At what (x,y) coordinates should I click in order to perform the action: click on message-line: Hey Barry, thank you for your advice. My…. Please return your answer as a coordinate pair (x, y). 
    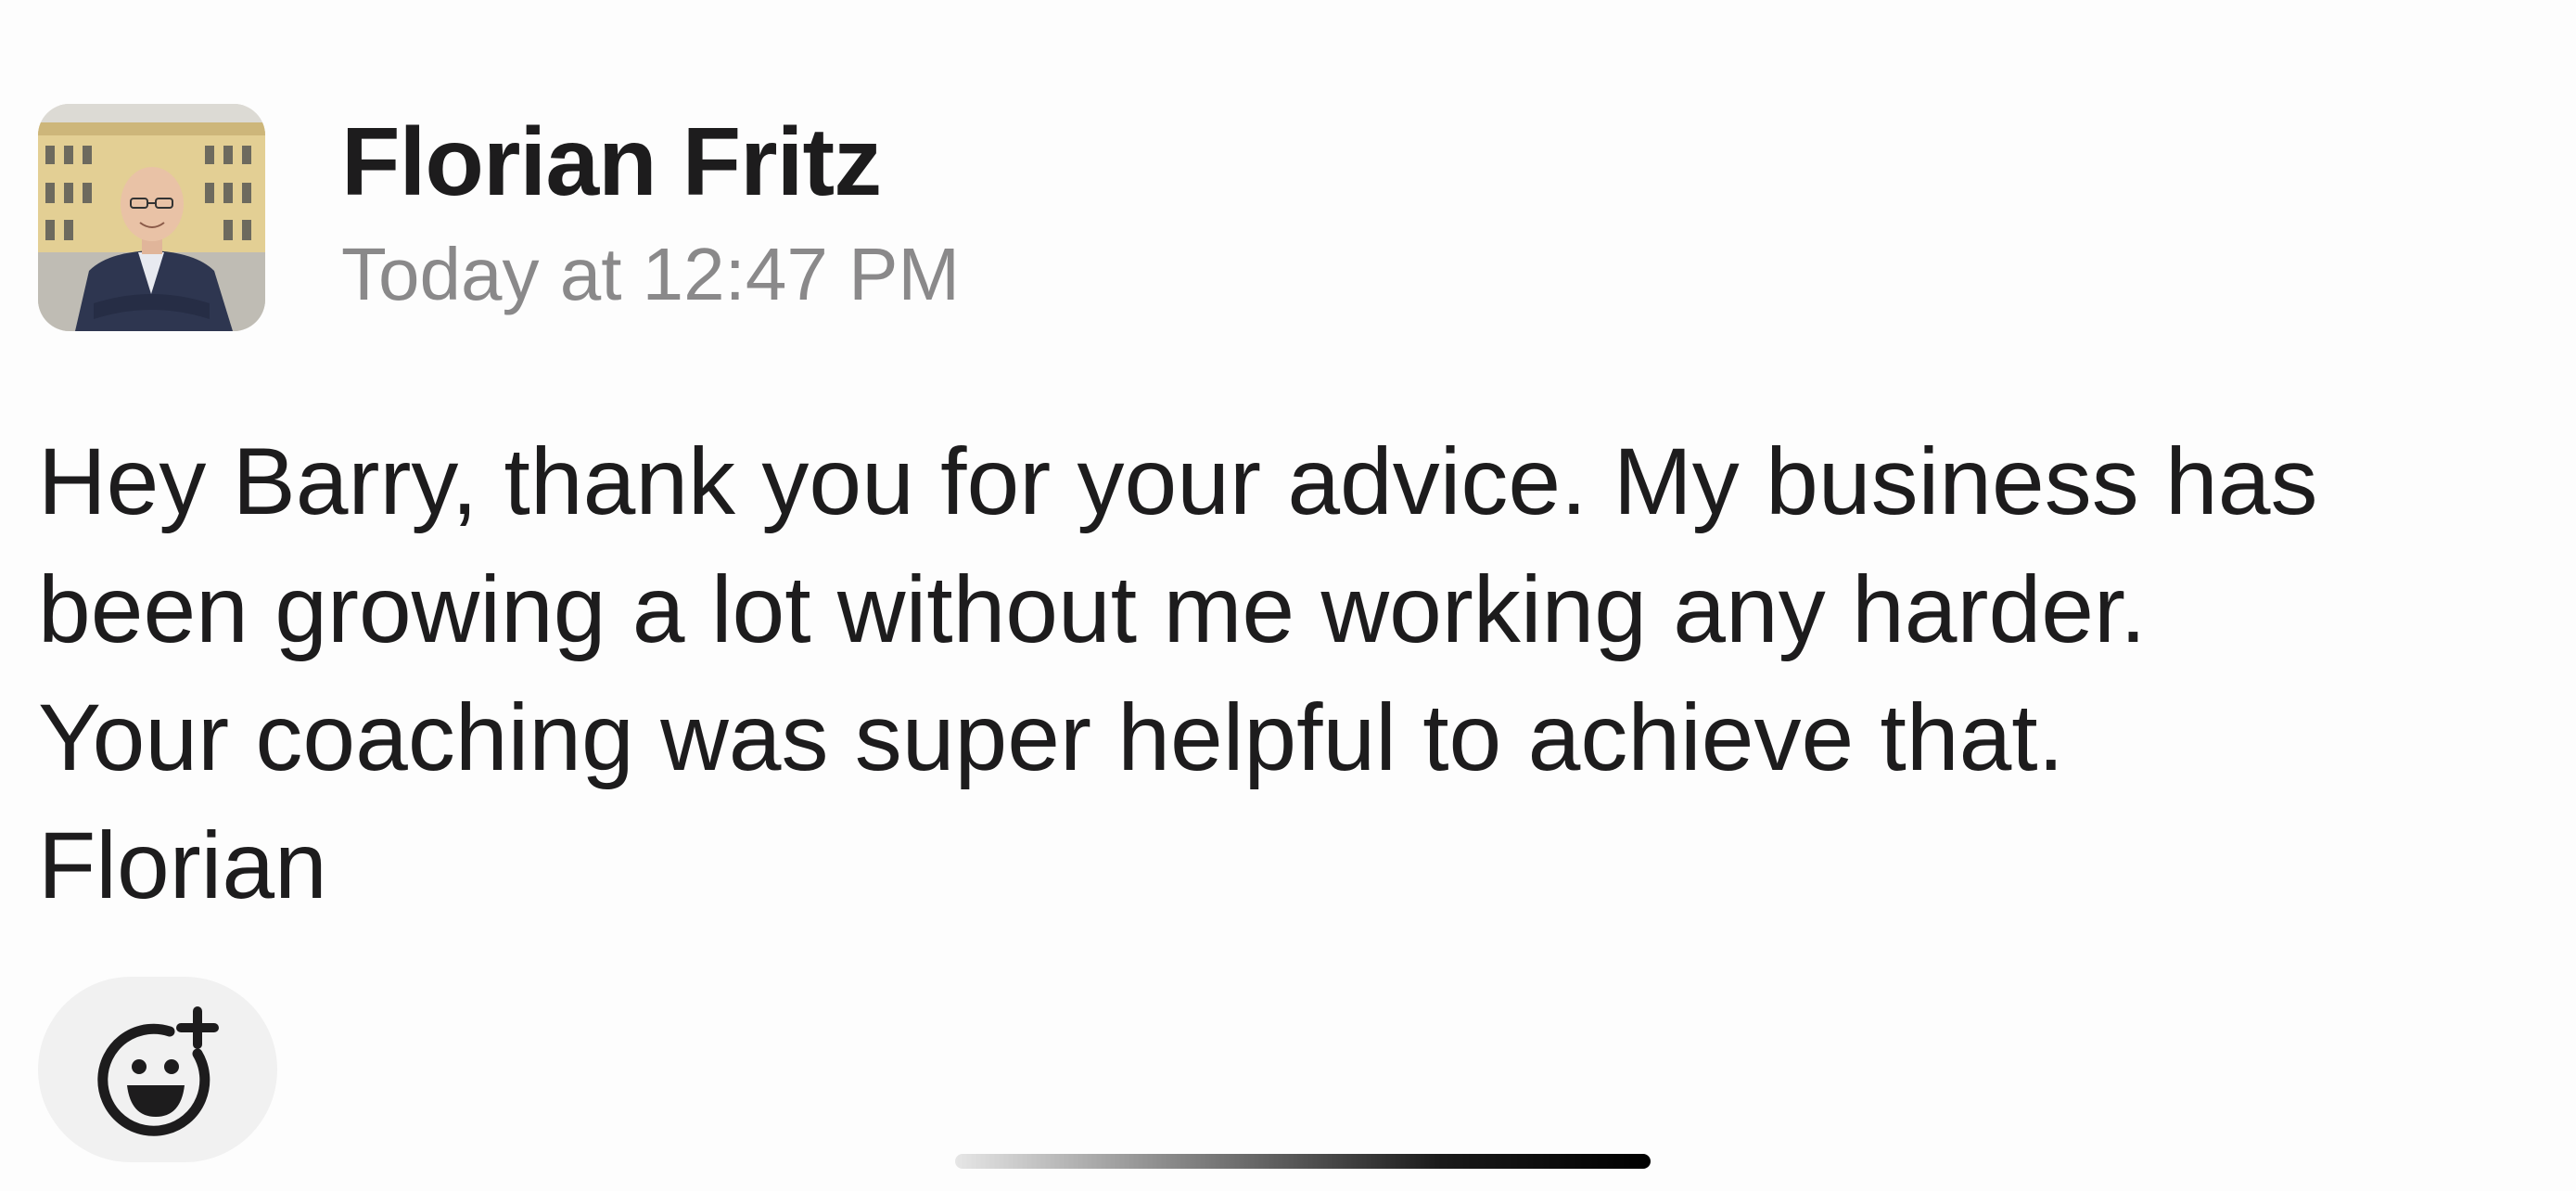
    Looking at the image, I should click on (1178, 482).